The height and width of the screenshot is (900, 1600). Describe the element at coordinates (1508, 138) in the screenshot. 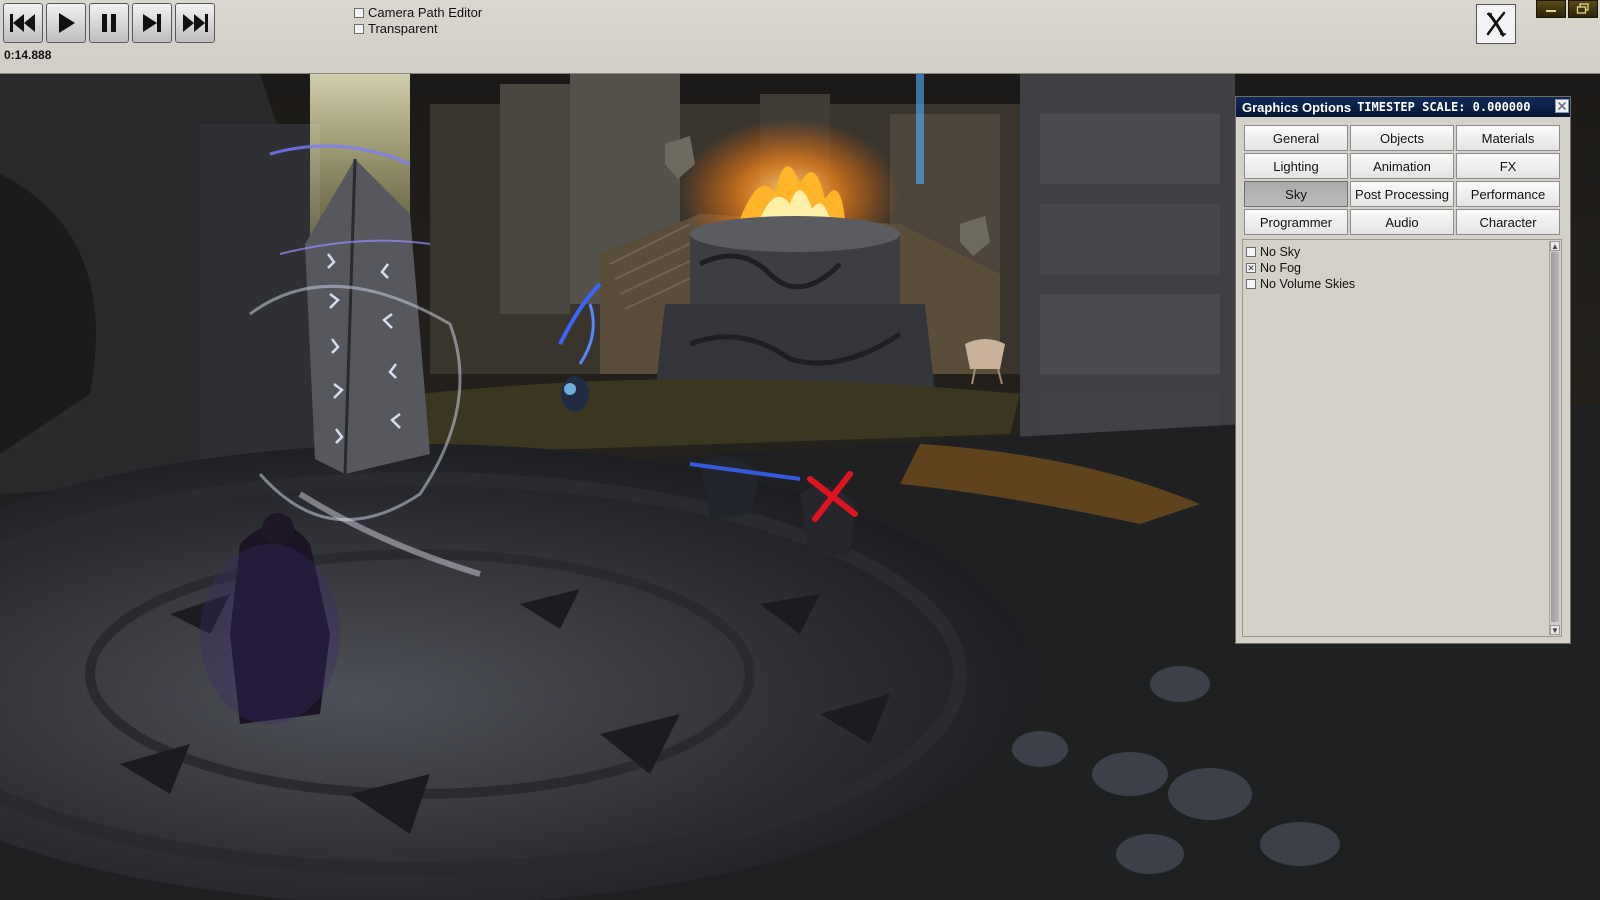

I see `tab-materials: Materials` at that location.